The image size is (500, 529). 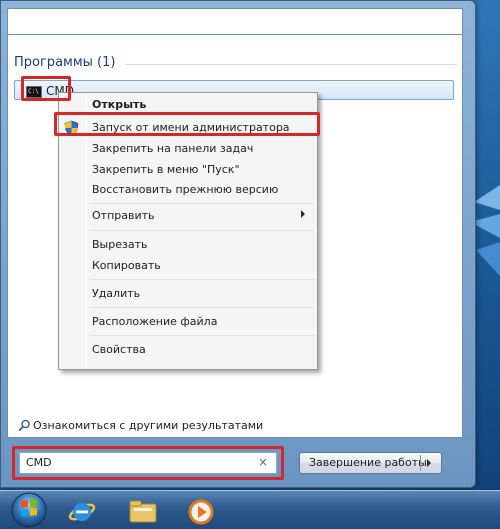 What do you see at coordinates (148, 425) in the screenshot?
I see `more-results-link: Ознакомиться с другими результатами` at bounding box center [148, 425].